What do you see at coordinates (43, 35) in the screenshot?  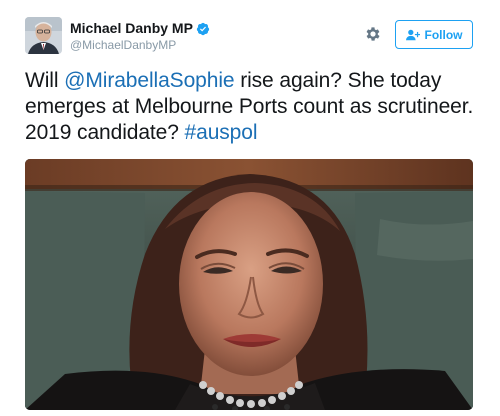 I see `avatar` at bounding box center [43, 35].